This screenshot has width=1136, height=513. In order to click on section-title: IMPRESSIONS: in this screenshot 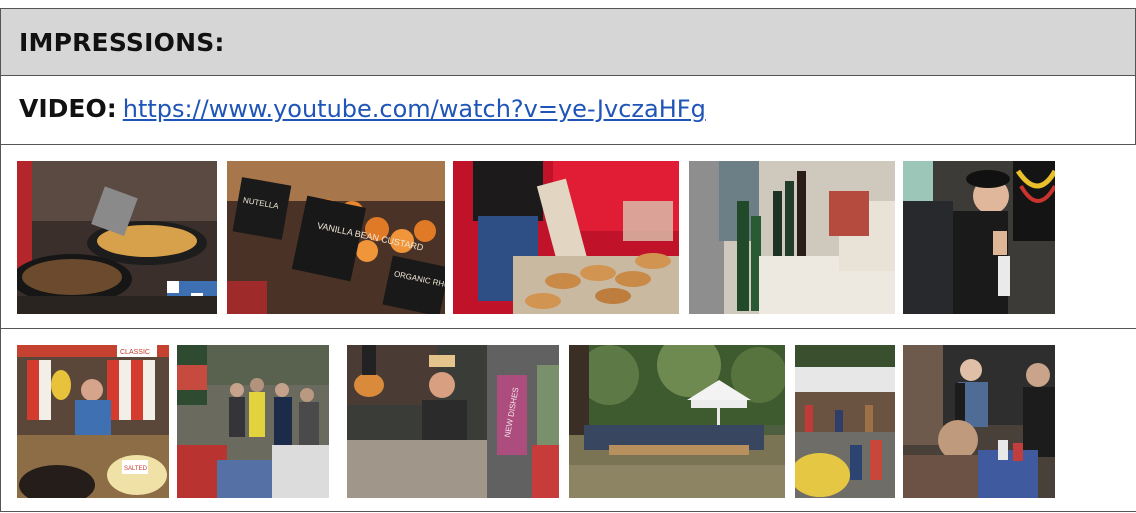, I will do `click(122, 42)`.